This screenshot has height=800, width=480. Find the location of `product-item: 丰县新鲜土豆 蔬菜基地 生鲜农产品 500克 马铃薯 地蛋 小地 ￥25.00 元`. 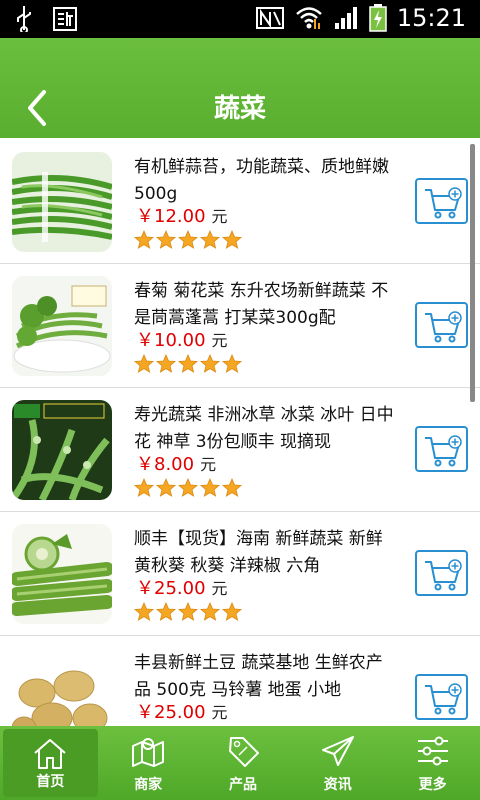

product-item: 丰县新鲜土豆 蔬菜基地 生鲜农产品 500克 马铃薯 地蛋 小地 ￥25.00 元 is located at coordinates (240, 681).